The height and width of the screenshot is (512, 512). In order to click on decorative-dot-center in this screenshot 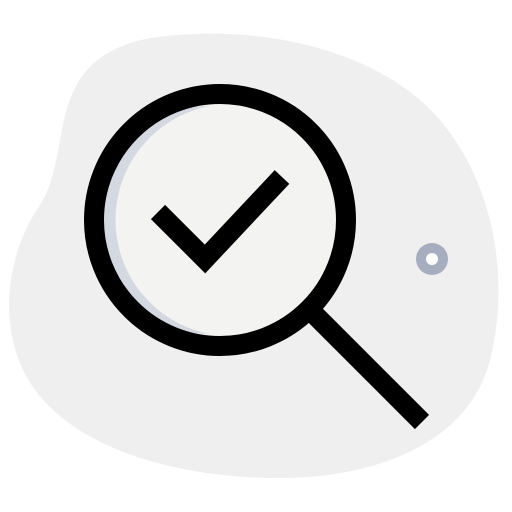, I will do `click(432, 259)`.